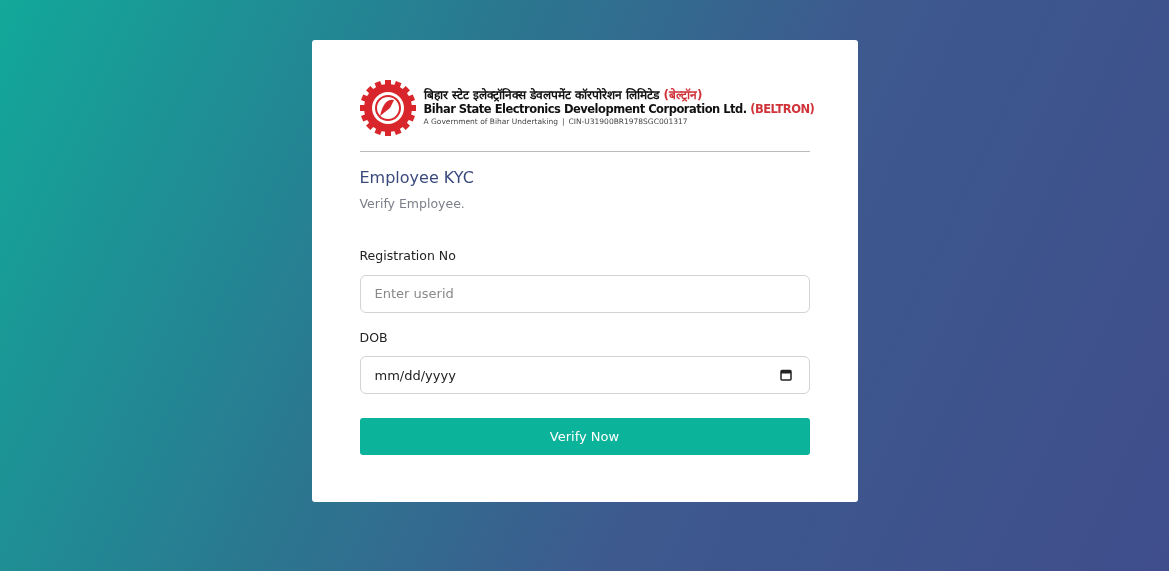 This screenshot has height=571, width=1169. Describe the element at coordinates (374, 337) in the screenshot. I see `field-label: DOB` at that location.